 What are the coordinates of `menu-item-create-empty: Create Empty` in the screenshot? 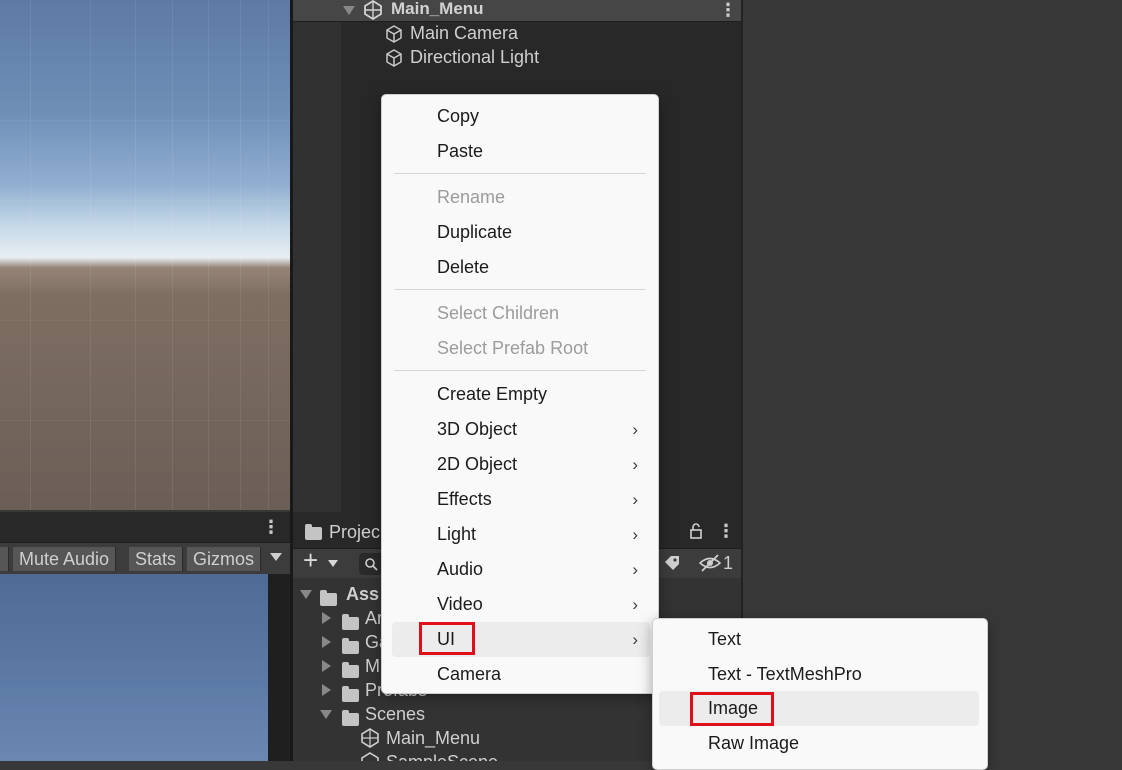 It's located at (521, 394).